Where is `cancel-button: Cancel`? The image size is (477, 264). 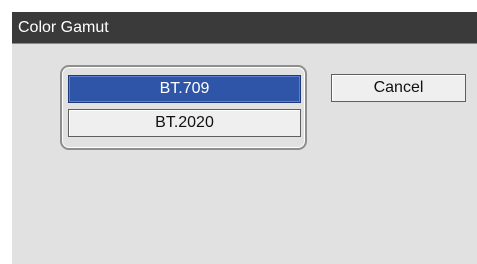 cancel-button: Cancel is located at coordinates (398, 88).